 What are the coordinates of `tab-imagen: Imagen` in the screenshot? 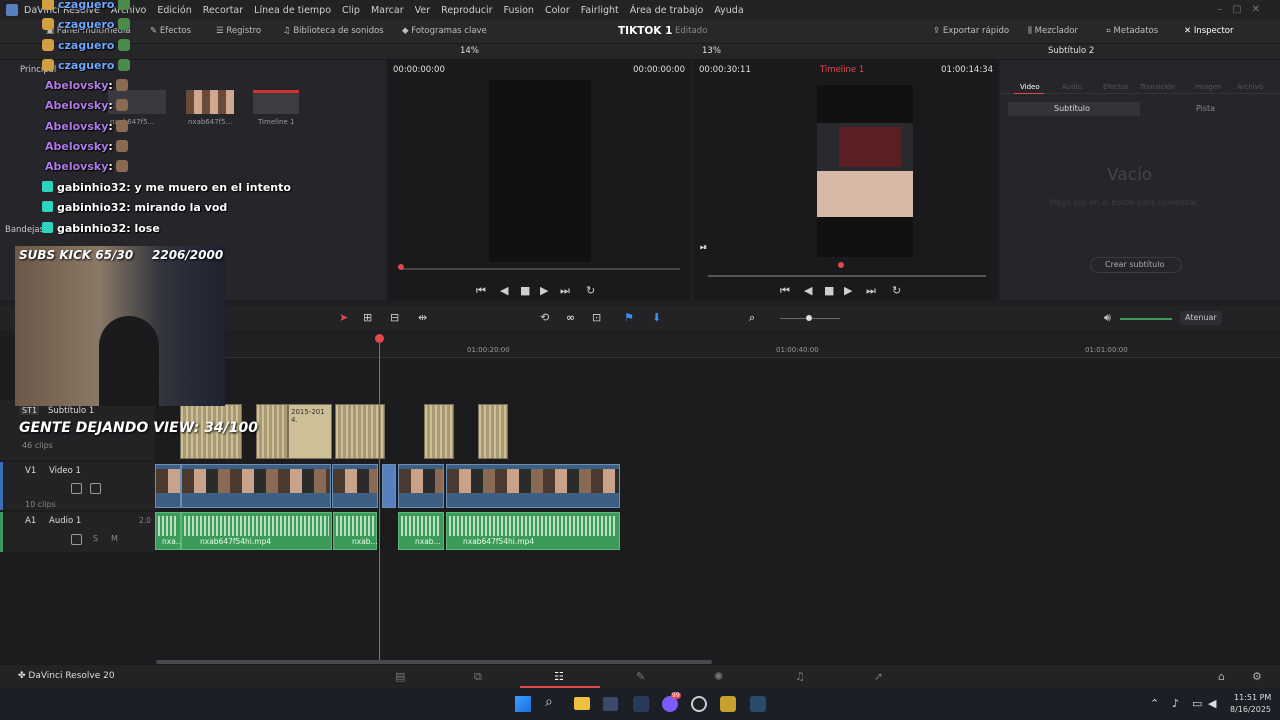 It's located at (1208, 87).